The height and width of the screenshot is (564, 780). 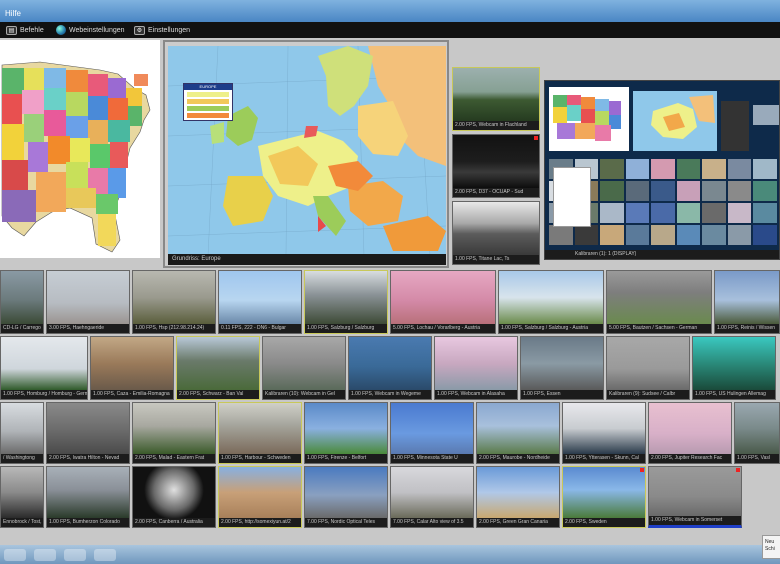 I want to click on camera-caption: 2.00 FPS, Maurobe - Nordheide, so click(x=518, y=458).